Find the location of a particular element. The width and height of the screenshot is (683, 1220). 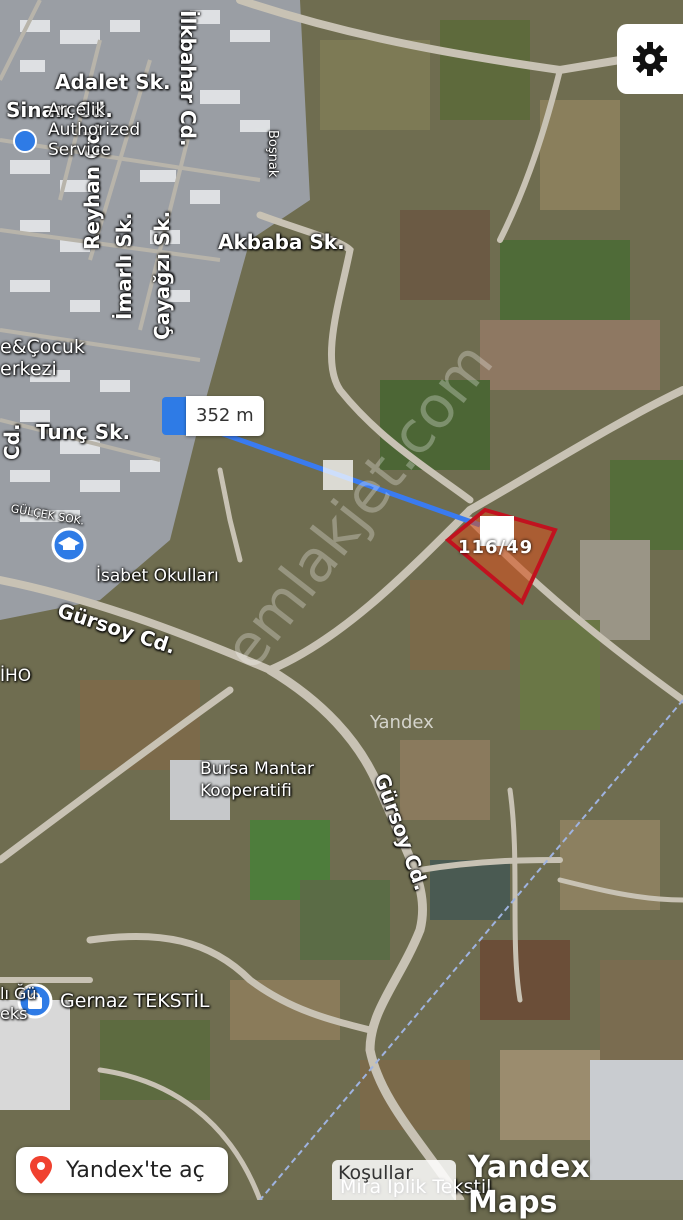

school-icon is located at coordinates (69, 545).